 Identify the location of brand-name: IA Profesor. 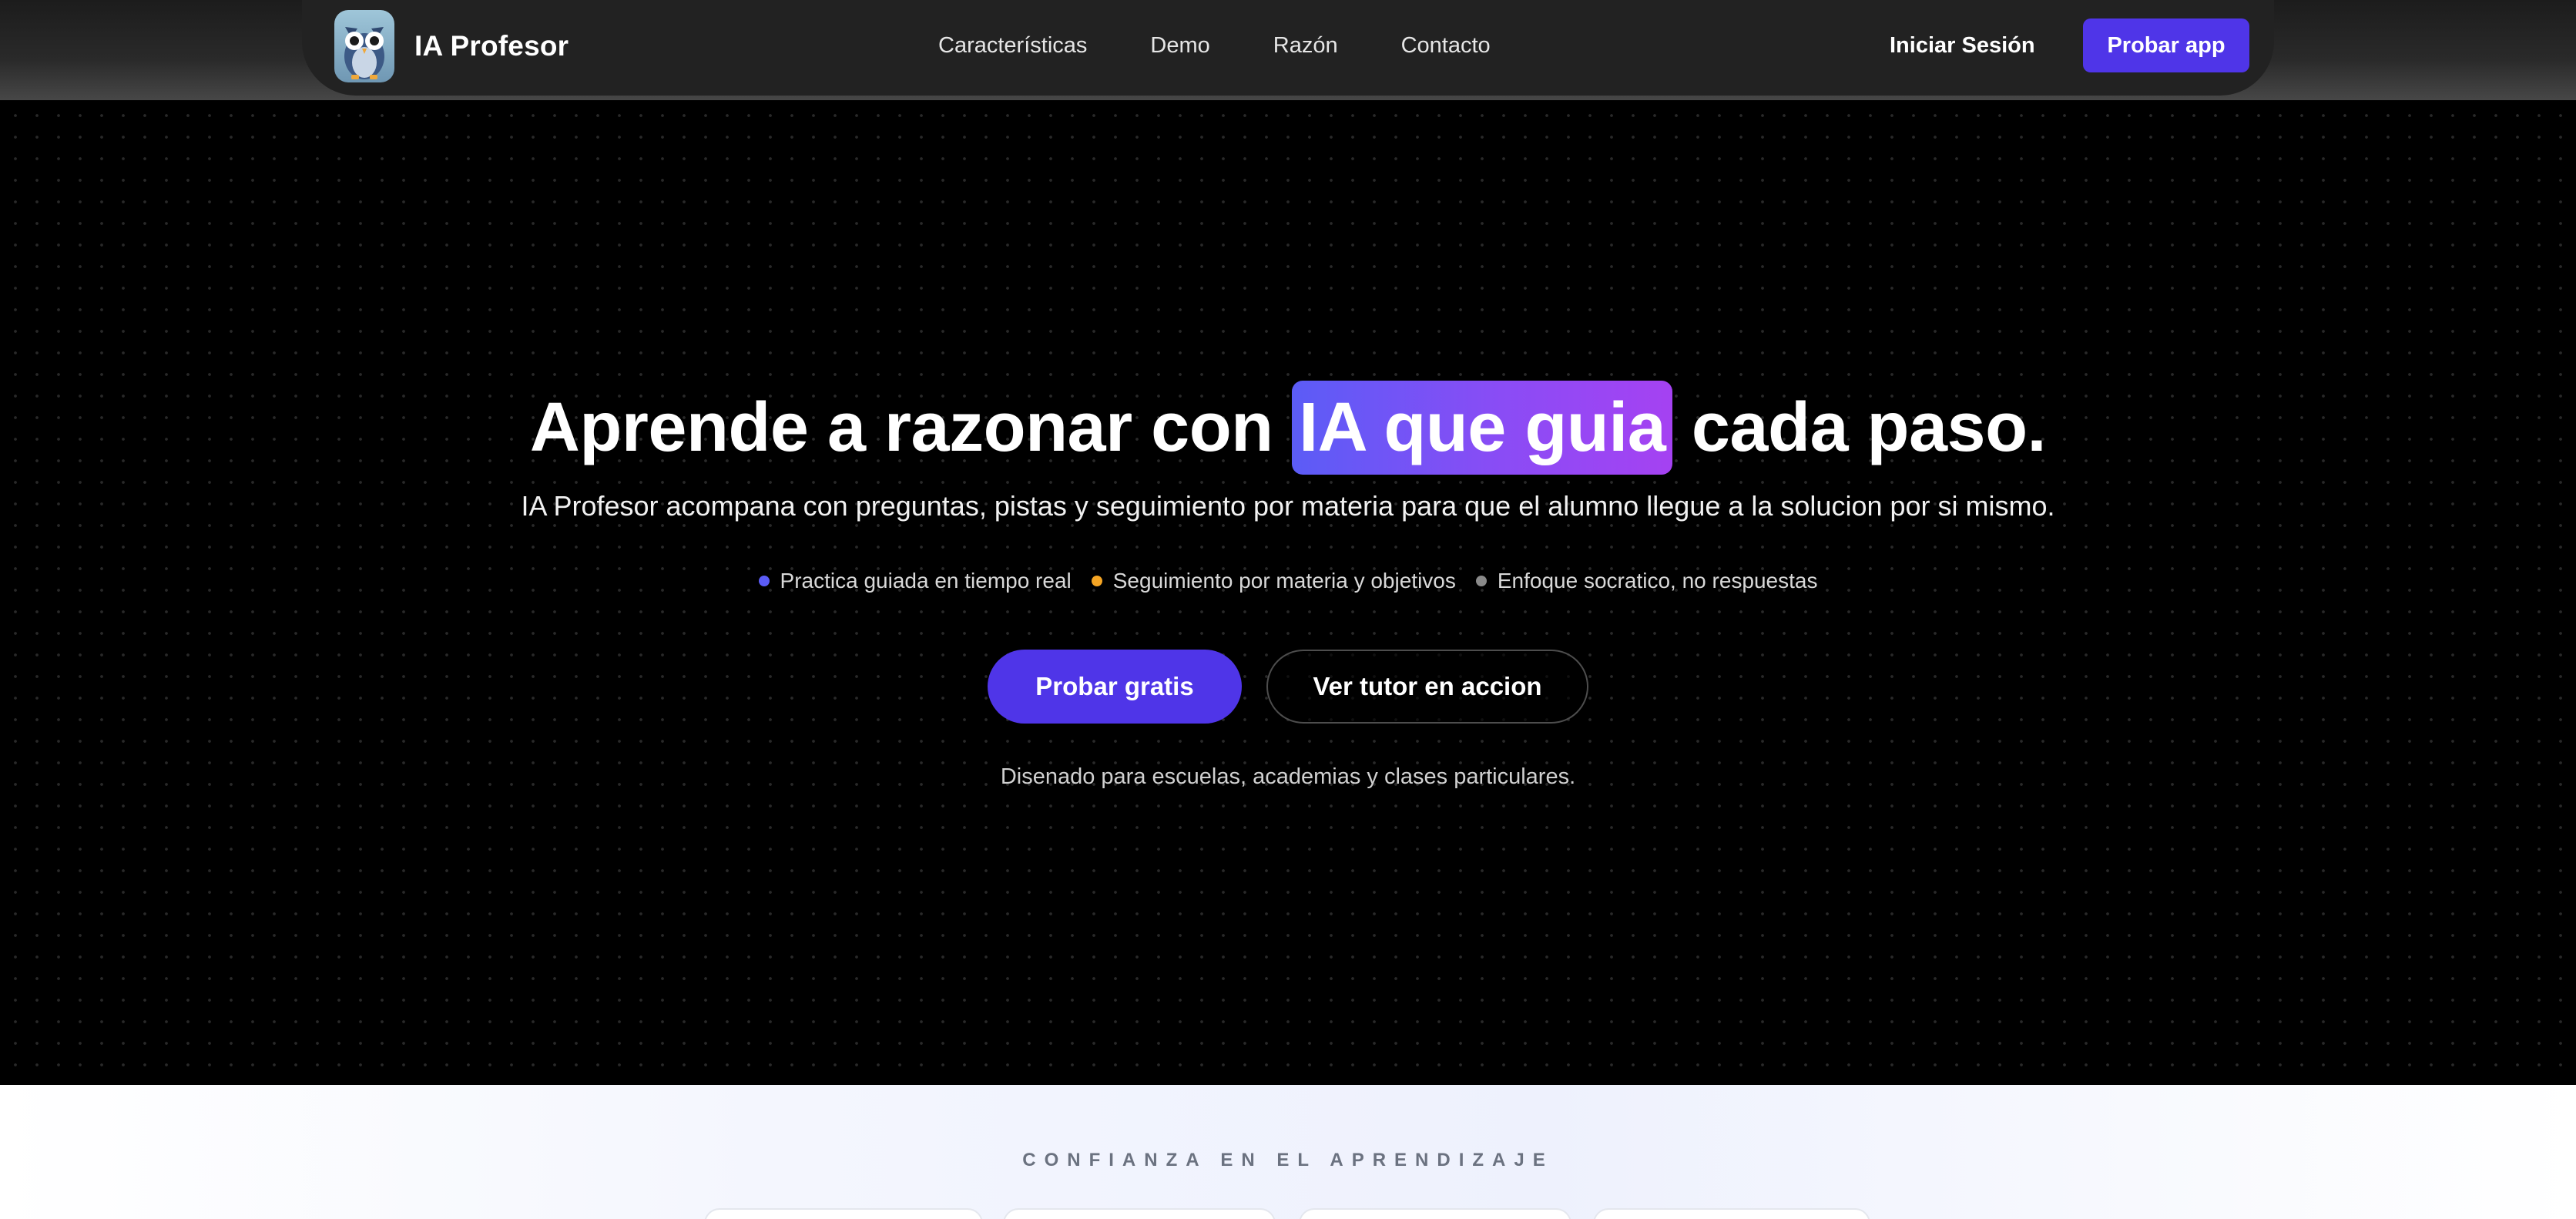
(491, 46).